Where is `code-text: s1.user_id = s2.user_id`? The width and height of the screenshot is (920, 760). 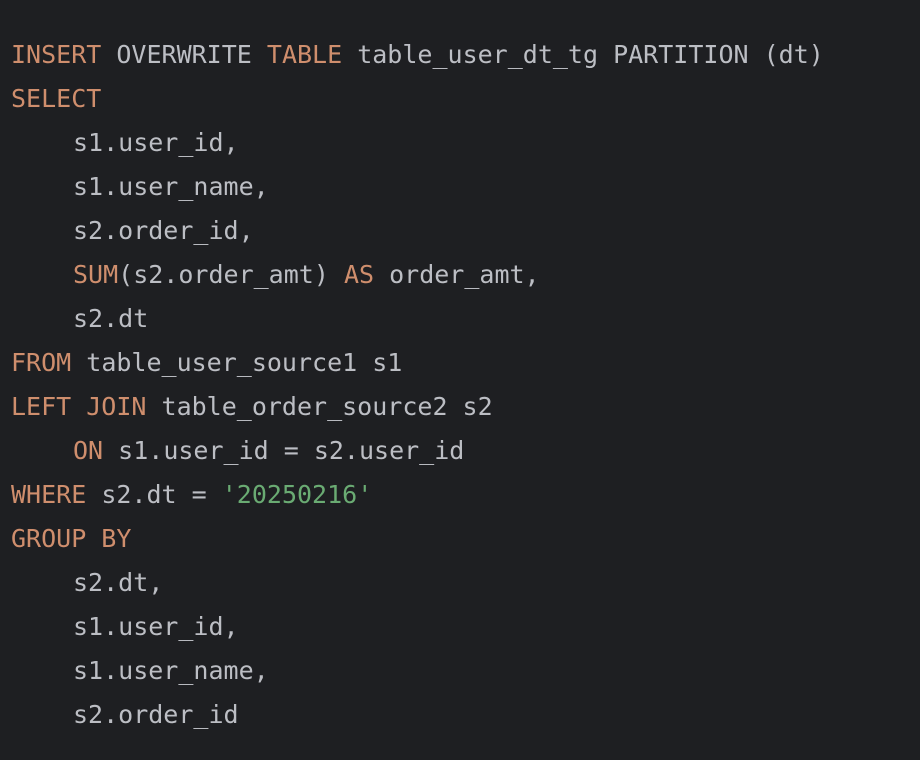
code-text: s1.user_id = s2.user_id is located at coordinates (284, 450).